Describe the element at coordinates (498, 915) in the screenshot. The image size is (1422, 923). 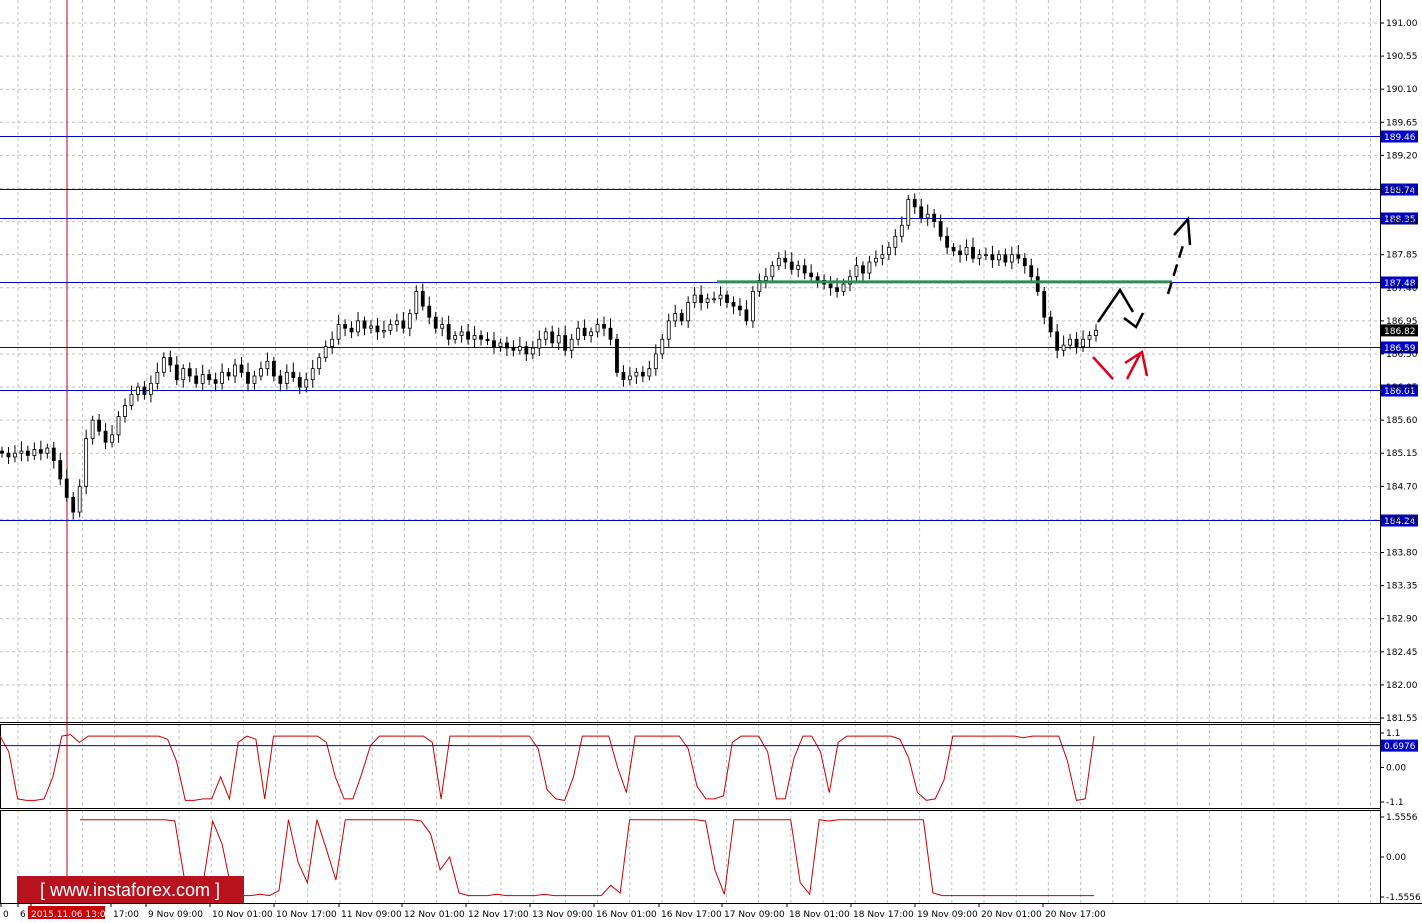
I see `x-tick-label: 12 Nov 17:00` at that location.